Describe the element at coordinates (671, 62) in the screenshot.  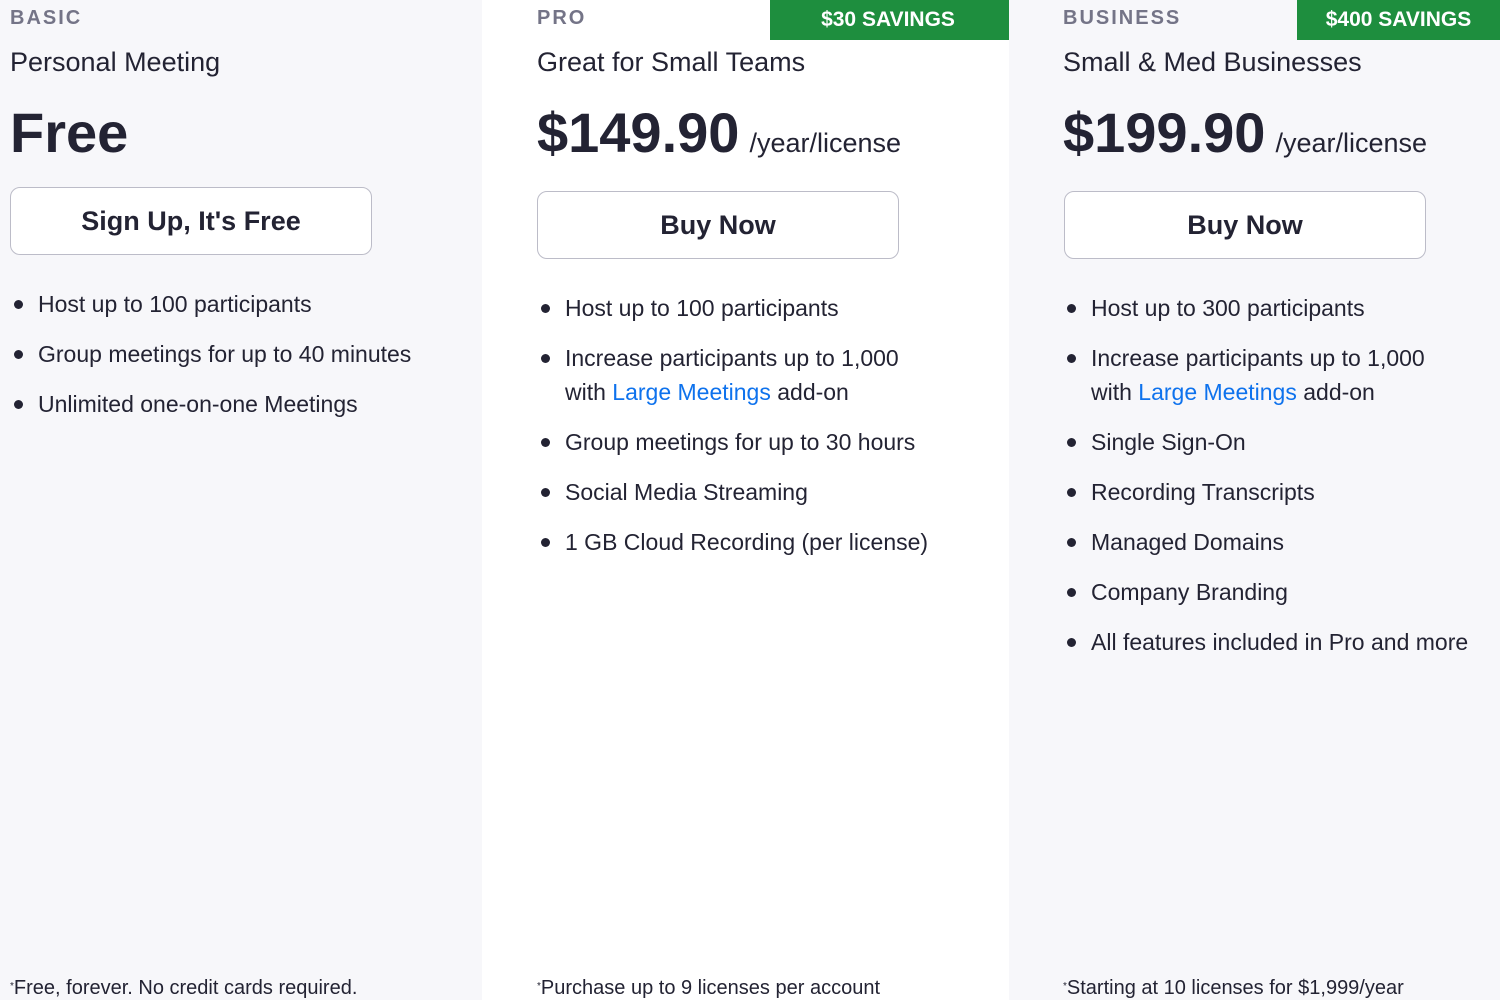
I see `plan-subtitle: Great for Small Teams` at that location.